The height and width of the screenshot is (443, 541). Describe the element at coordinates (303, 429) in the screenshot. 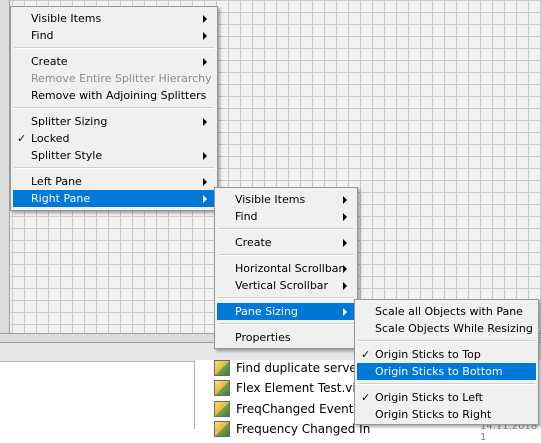

I see `file-name: Frequency Changed In` at that location.